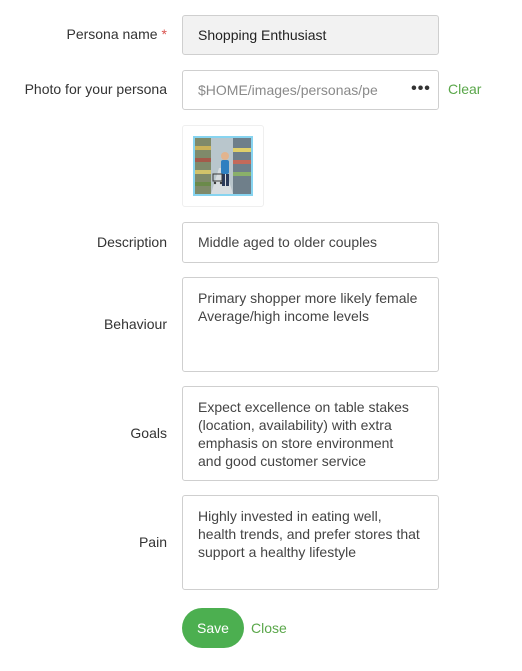  What do you see at coordinates (164, 34) in the screenshot?
I see `required-marker: *` at bounding box center [164, 34].